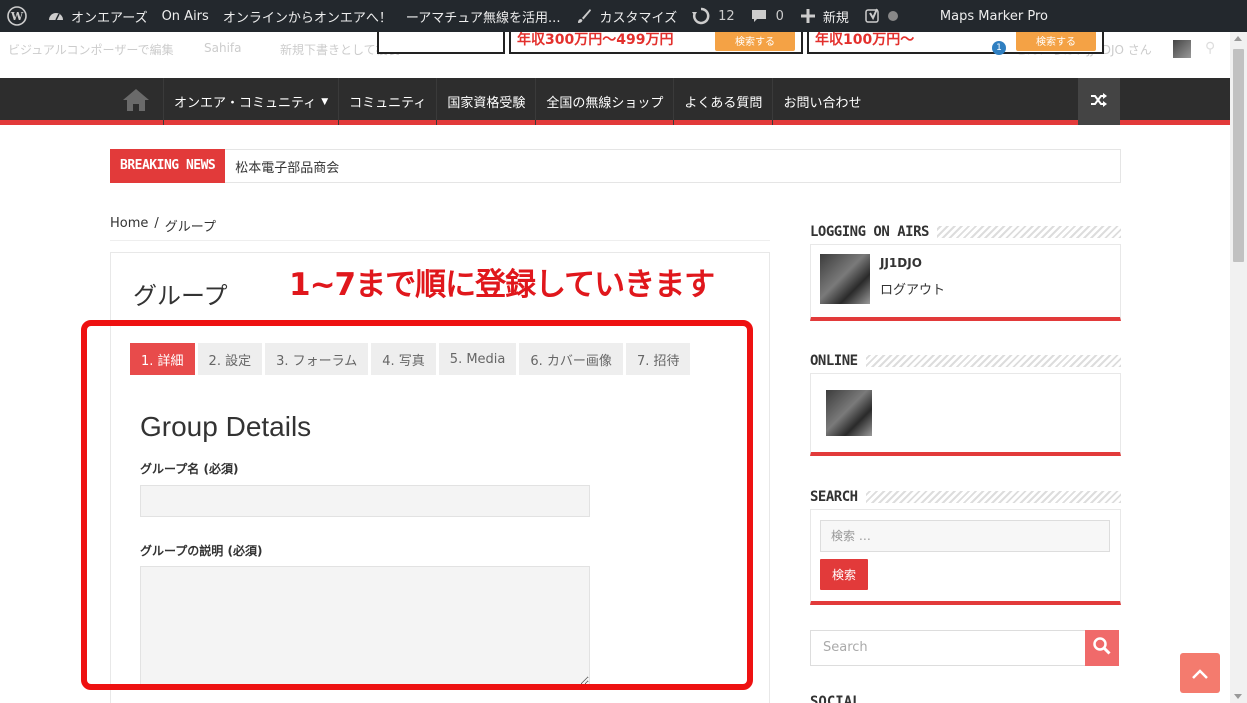  I want to click on wp-logo-menu: W, so click(19, 16).